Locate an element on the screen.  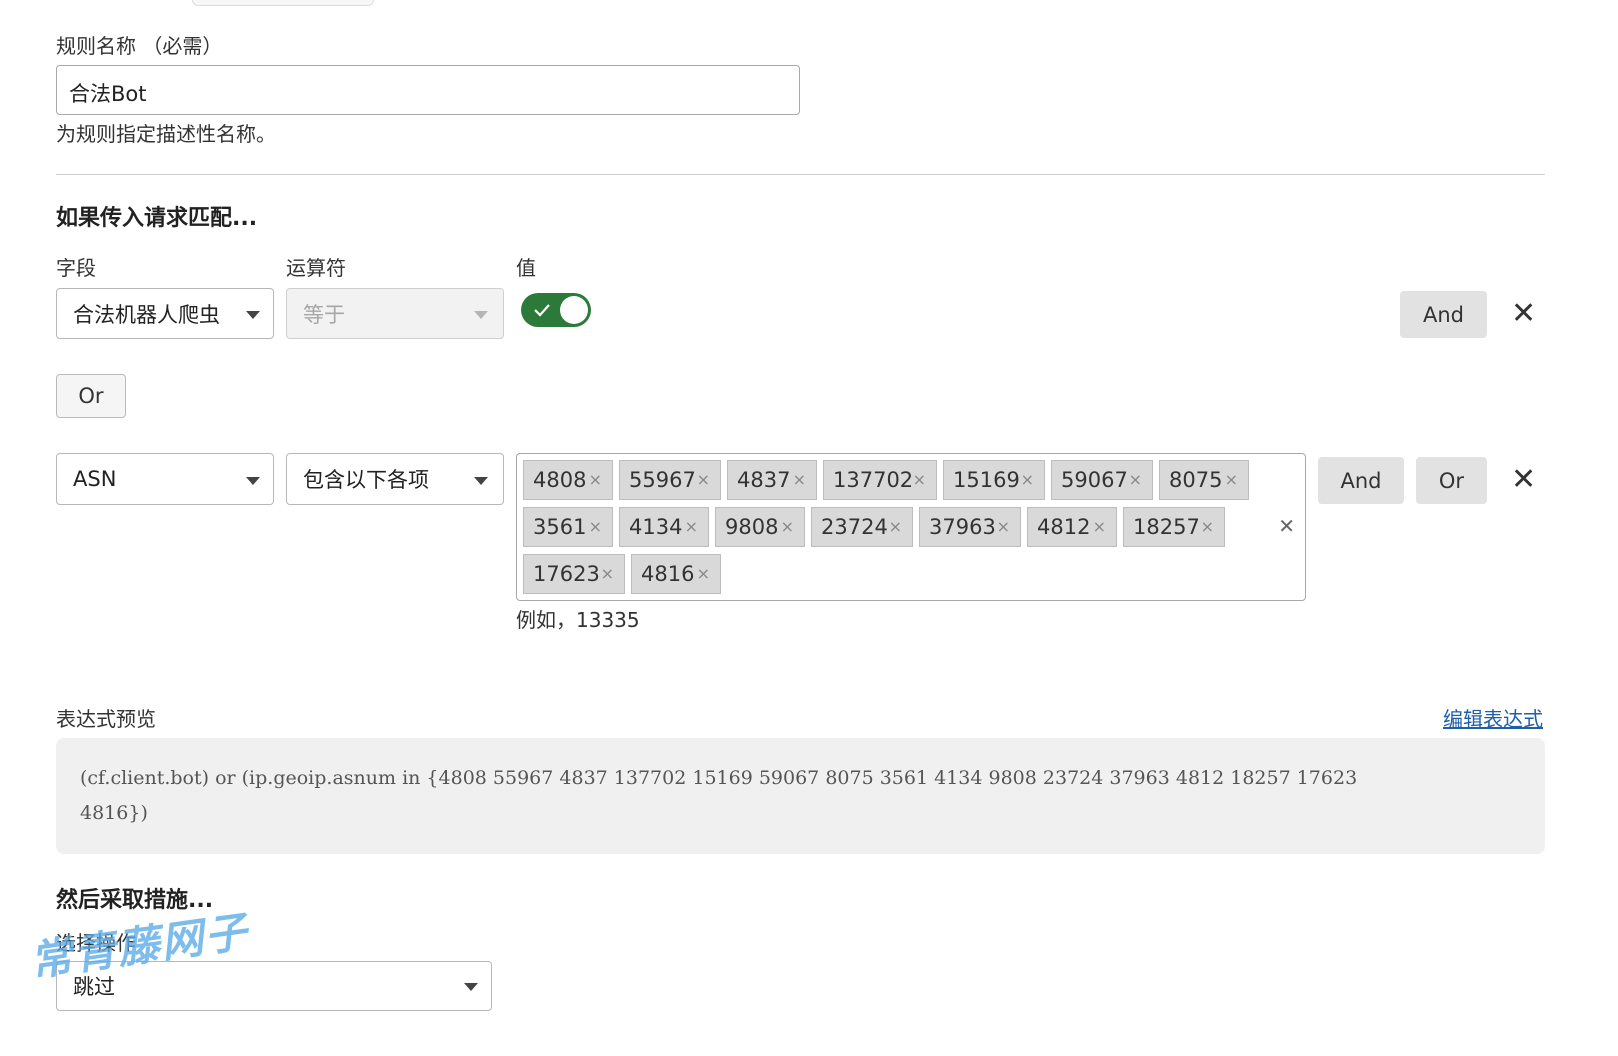
remove-row2-icon: ✕ is located at coordinates (1523, 480).